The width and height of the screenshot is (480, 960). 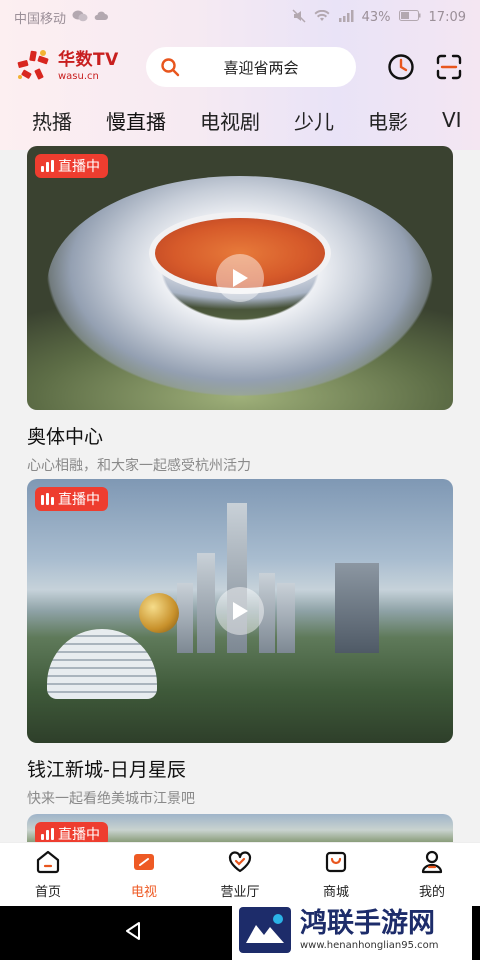 I want to click on wechat-icon, so click(x=80, y=17).